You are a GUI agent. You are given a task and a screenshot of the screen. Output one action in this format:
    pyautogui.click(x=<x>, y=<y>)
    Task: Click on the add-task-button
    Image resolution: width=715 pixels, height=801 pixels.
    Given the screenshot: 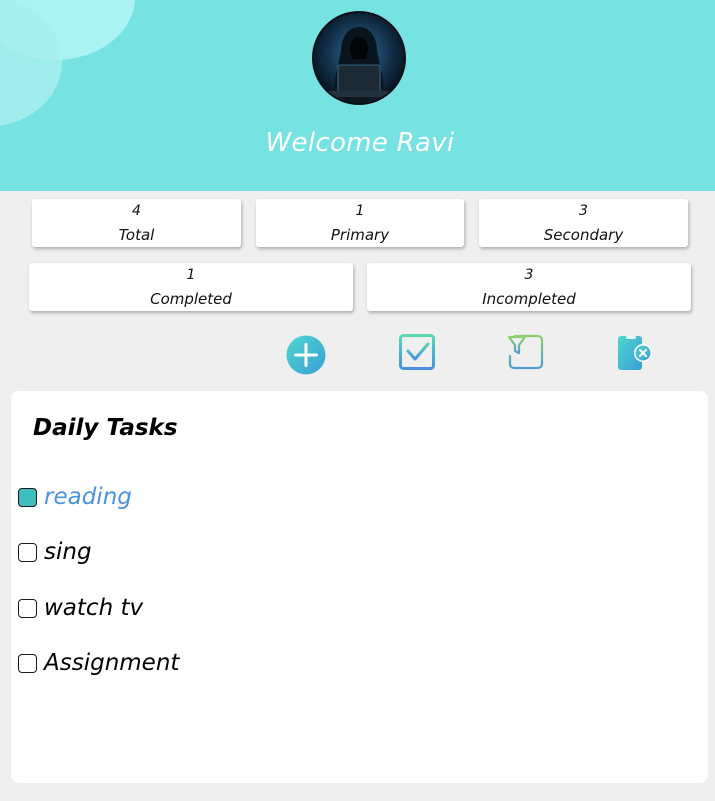 What is the action you would take?
    pyautogui.click(x=306, y=355)
    